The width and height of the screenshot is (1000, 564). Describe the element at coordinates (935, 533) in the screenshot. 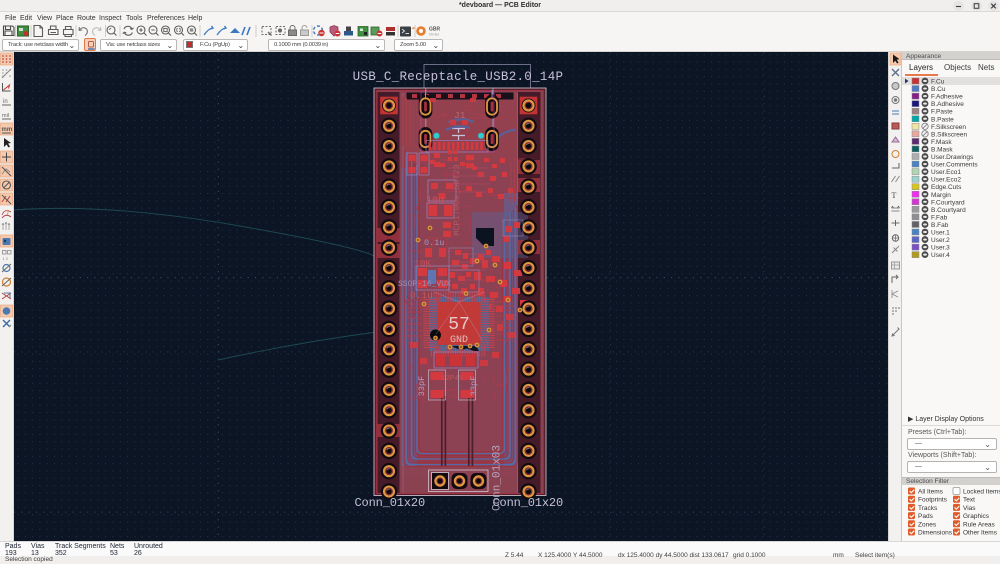

I see `svg-text: Dimensions` at that location.